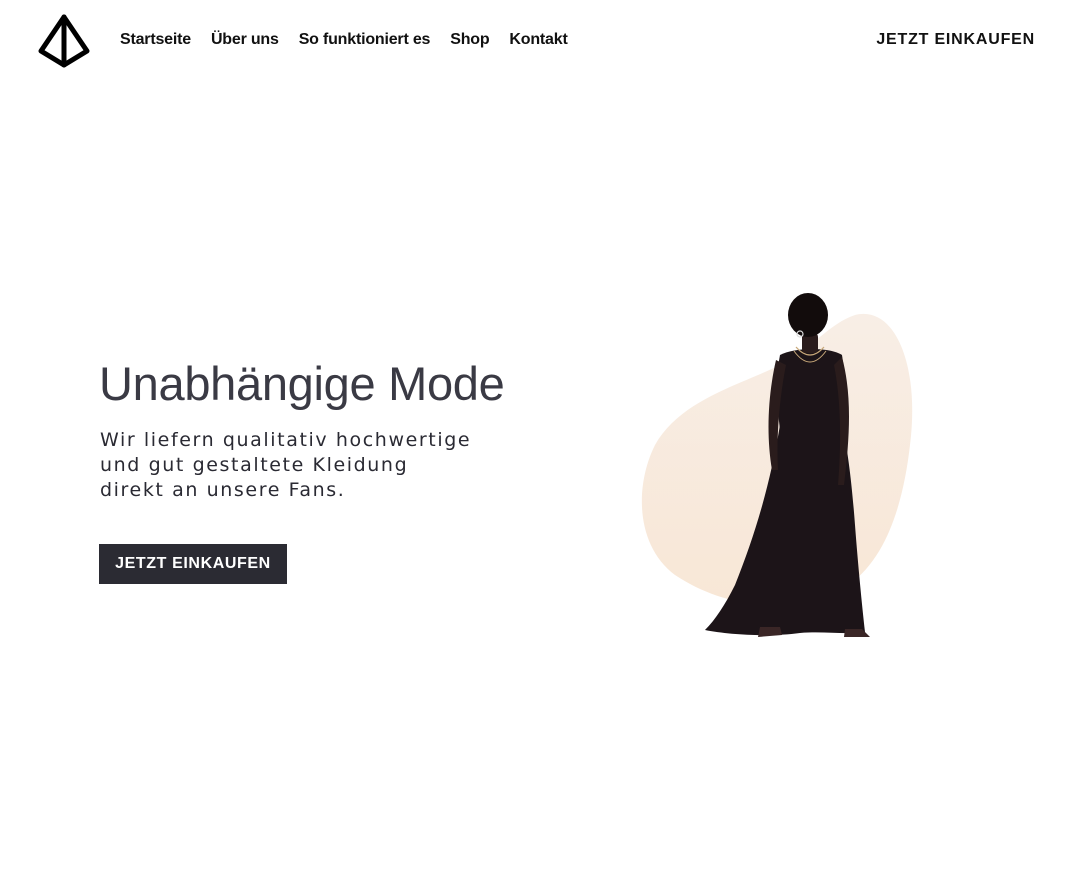  What do you see at coordinates (955, 40) in the screenshot?
I see `header-shop-now-link: JETZT EINKAUFEN` at bounding box center [955, 40].